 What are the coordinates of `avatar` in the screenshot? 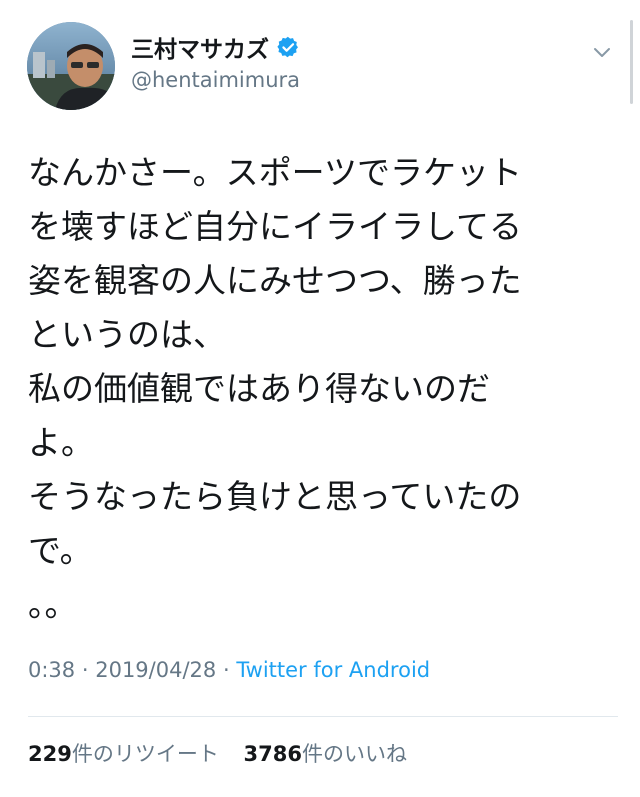 It's located at (71, 66).